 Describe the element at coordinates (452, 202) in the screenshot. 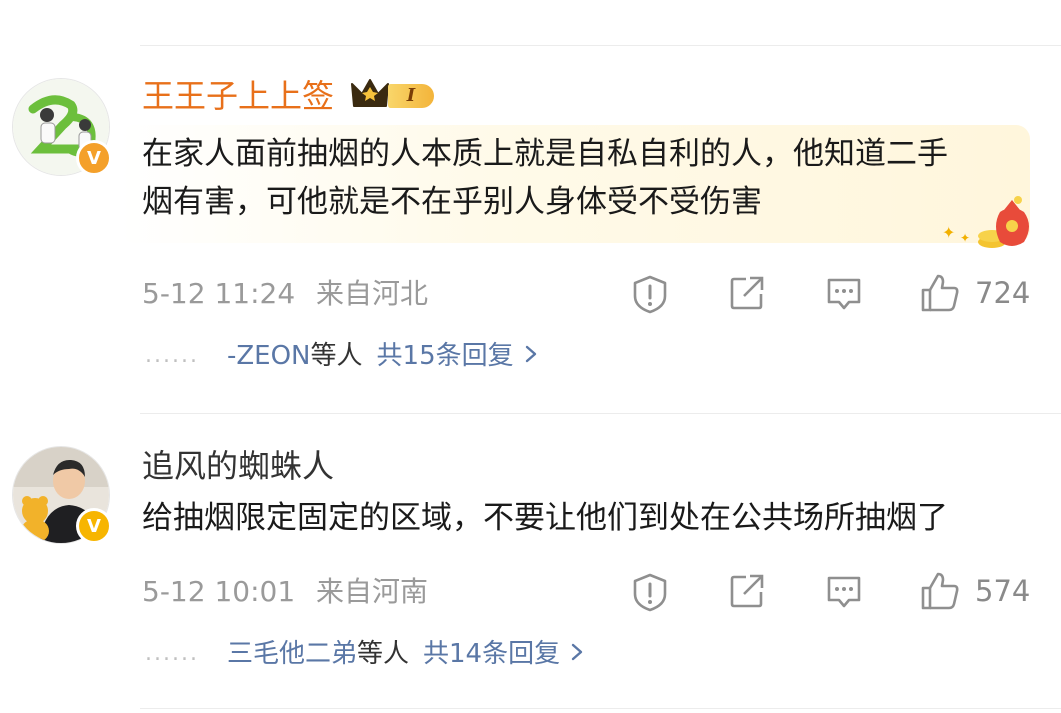

I see `comment-text-line: 烟有害，可他就是不在乎别人身体受不受伤害` at that location.